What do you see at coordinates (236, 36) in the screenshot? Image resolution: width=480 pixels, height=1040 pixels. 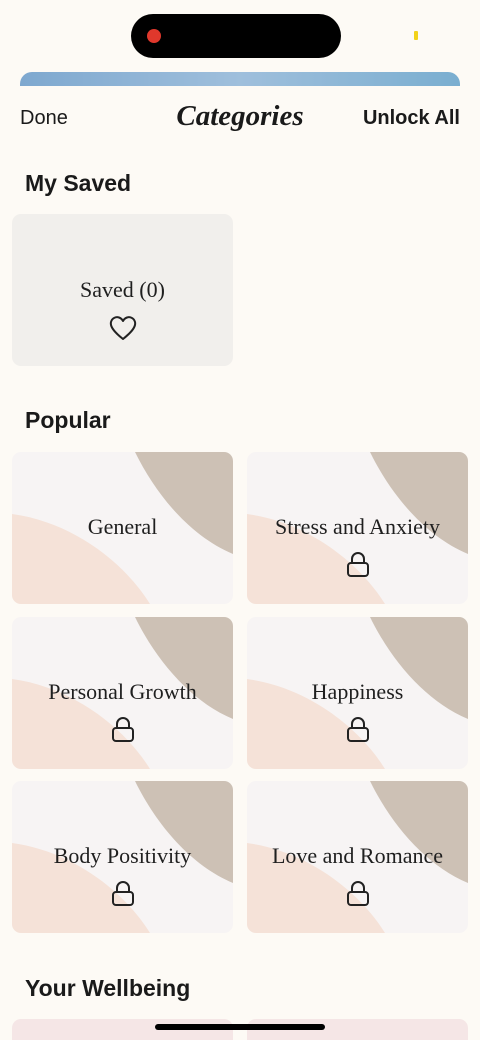 I see `dynamic-island` at bounding box center [236, 36].